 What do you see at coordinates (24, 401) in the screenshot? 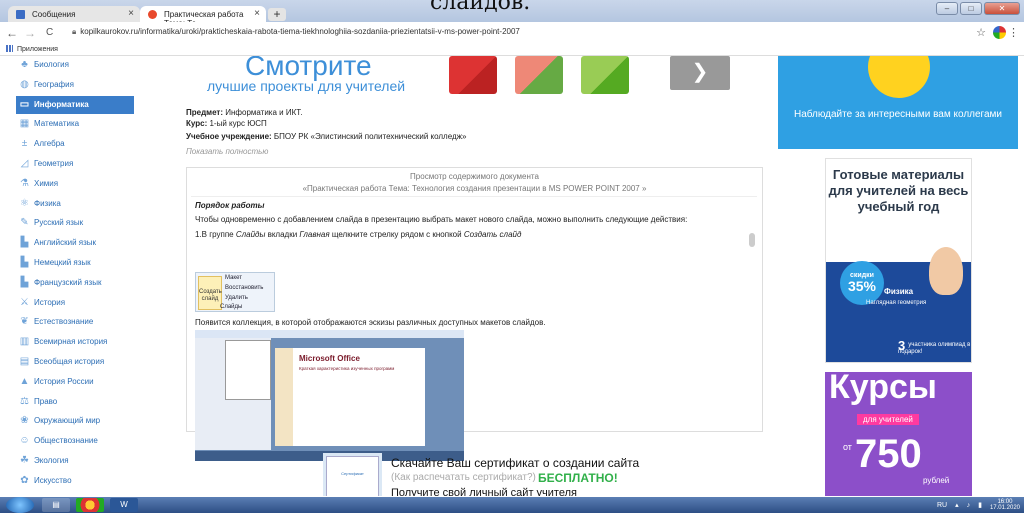
I see `scales-icon: ⚖` at bounding box center [24, 401].